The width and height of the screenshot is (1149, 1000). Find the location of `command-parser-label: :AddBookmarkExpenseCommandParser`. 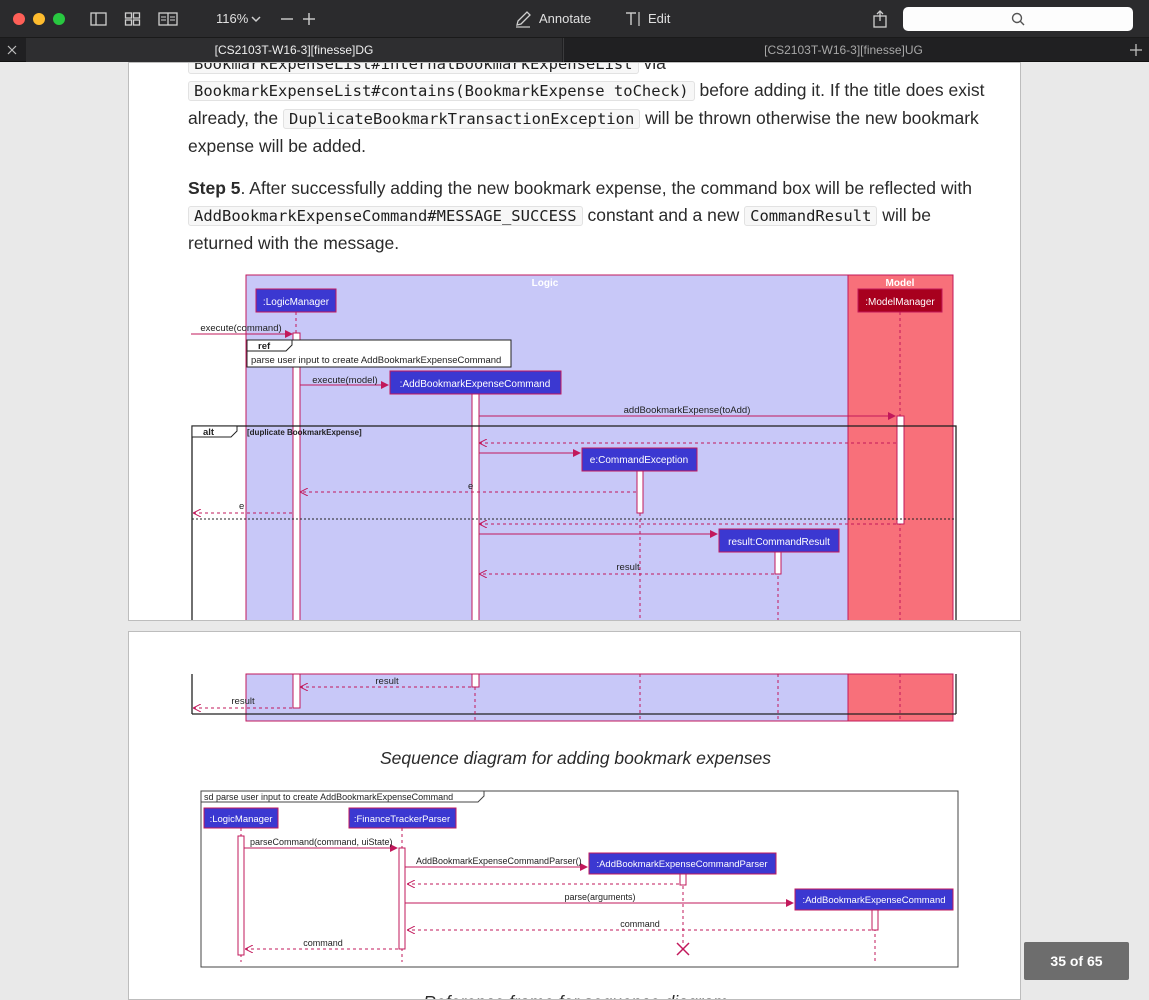

command-parser-label: :AddBookmarkExpenseCommandParser is located at coordinates (681, 864).